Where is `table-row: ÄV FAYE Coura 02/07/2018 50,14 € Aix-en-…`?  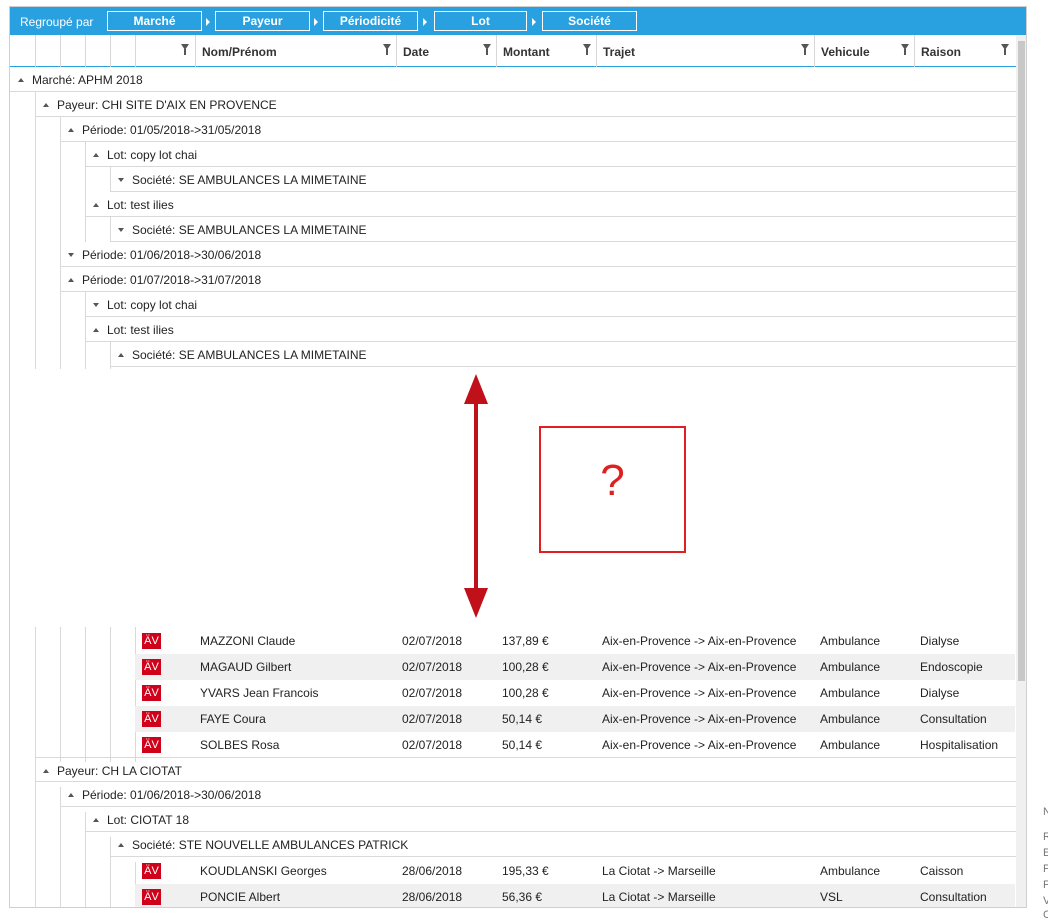 table-row: ÄV FAYE Coura 02/07/2018 50,14 € Aix-en-… is located at coordinates (575, 719).